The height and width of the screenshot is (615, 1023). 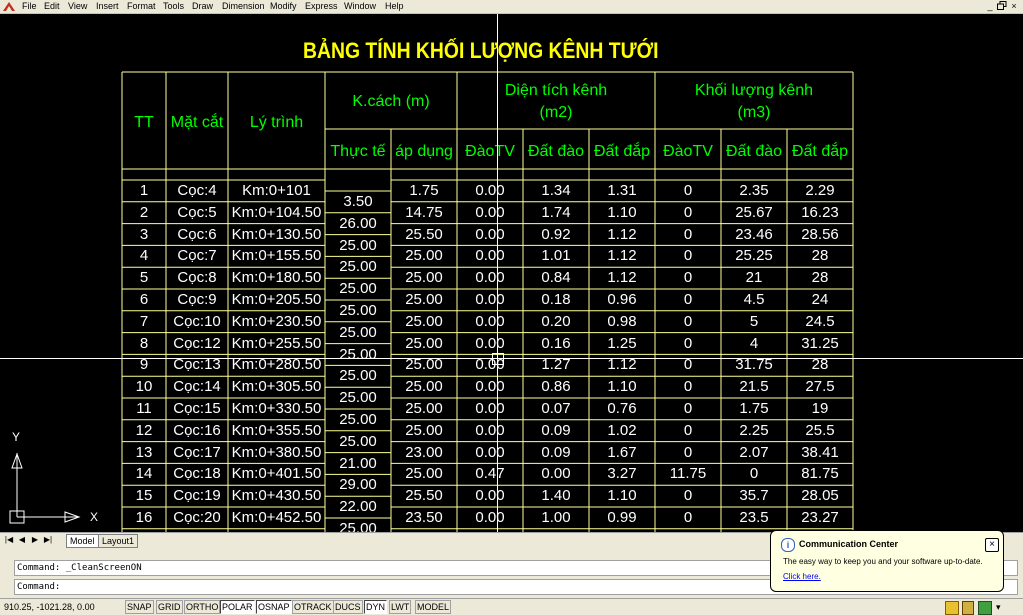 What do you see at coordinates (820, 321) in the screenshot?
I see `cell-dat-dap-volume: 24.5` at bounding box center [820, 321].